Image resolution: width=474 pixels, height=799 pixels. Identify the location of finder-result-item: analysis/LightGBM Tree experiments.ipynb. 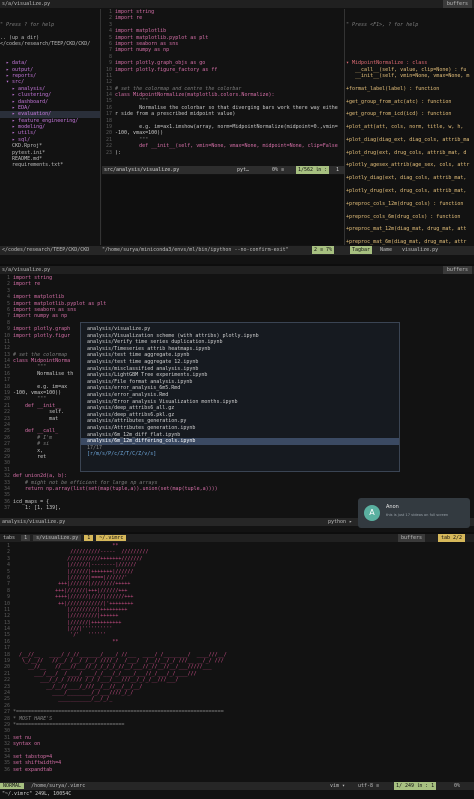
(240, 375).